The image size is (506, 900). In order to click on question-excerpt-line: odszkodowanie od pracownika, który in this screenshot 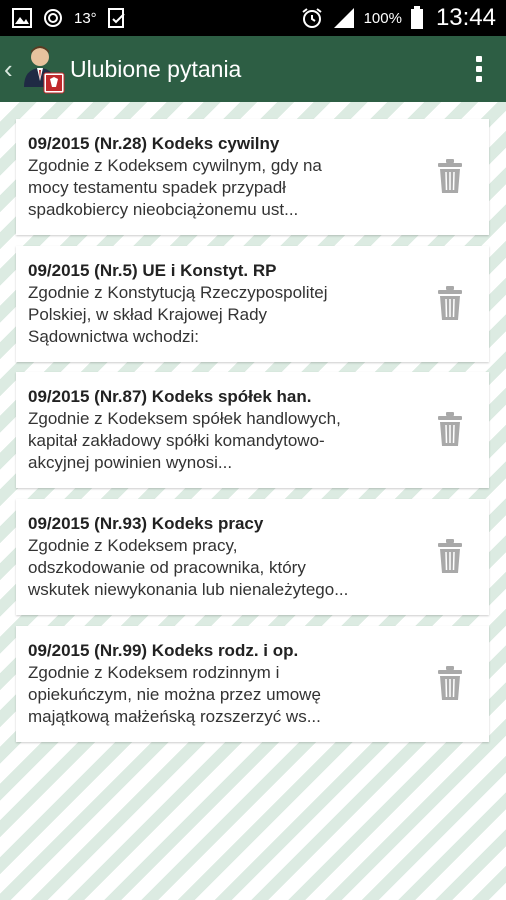, I will do `click(167, 567)`.